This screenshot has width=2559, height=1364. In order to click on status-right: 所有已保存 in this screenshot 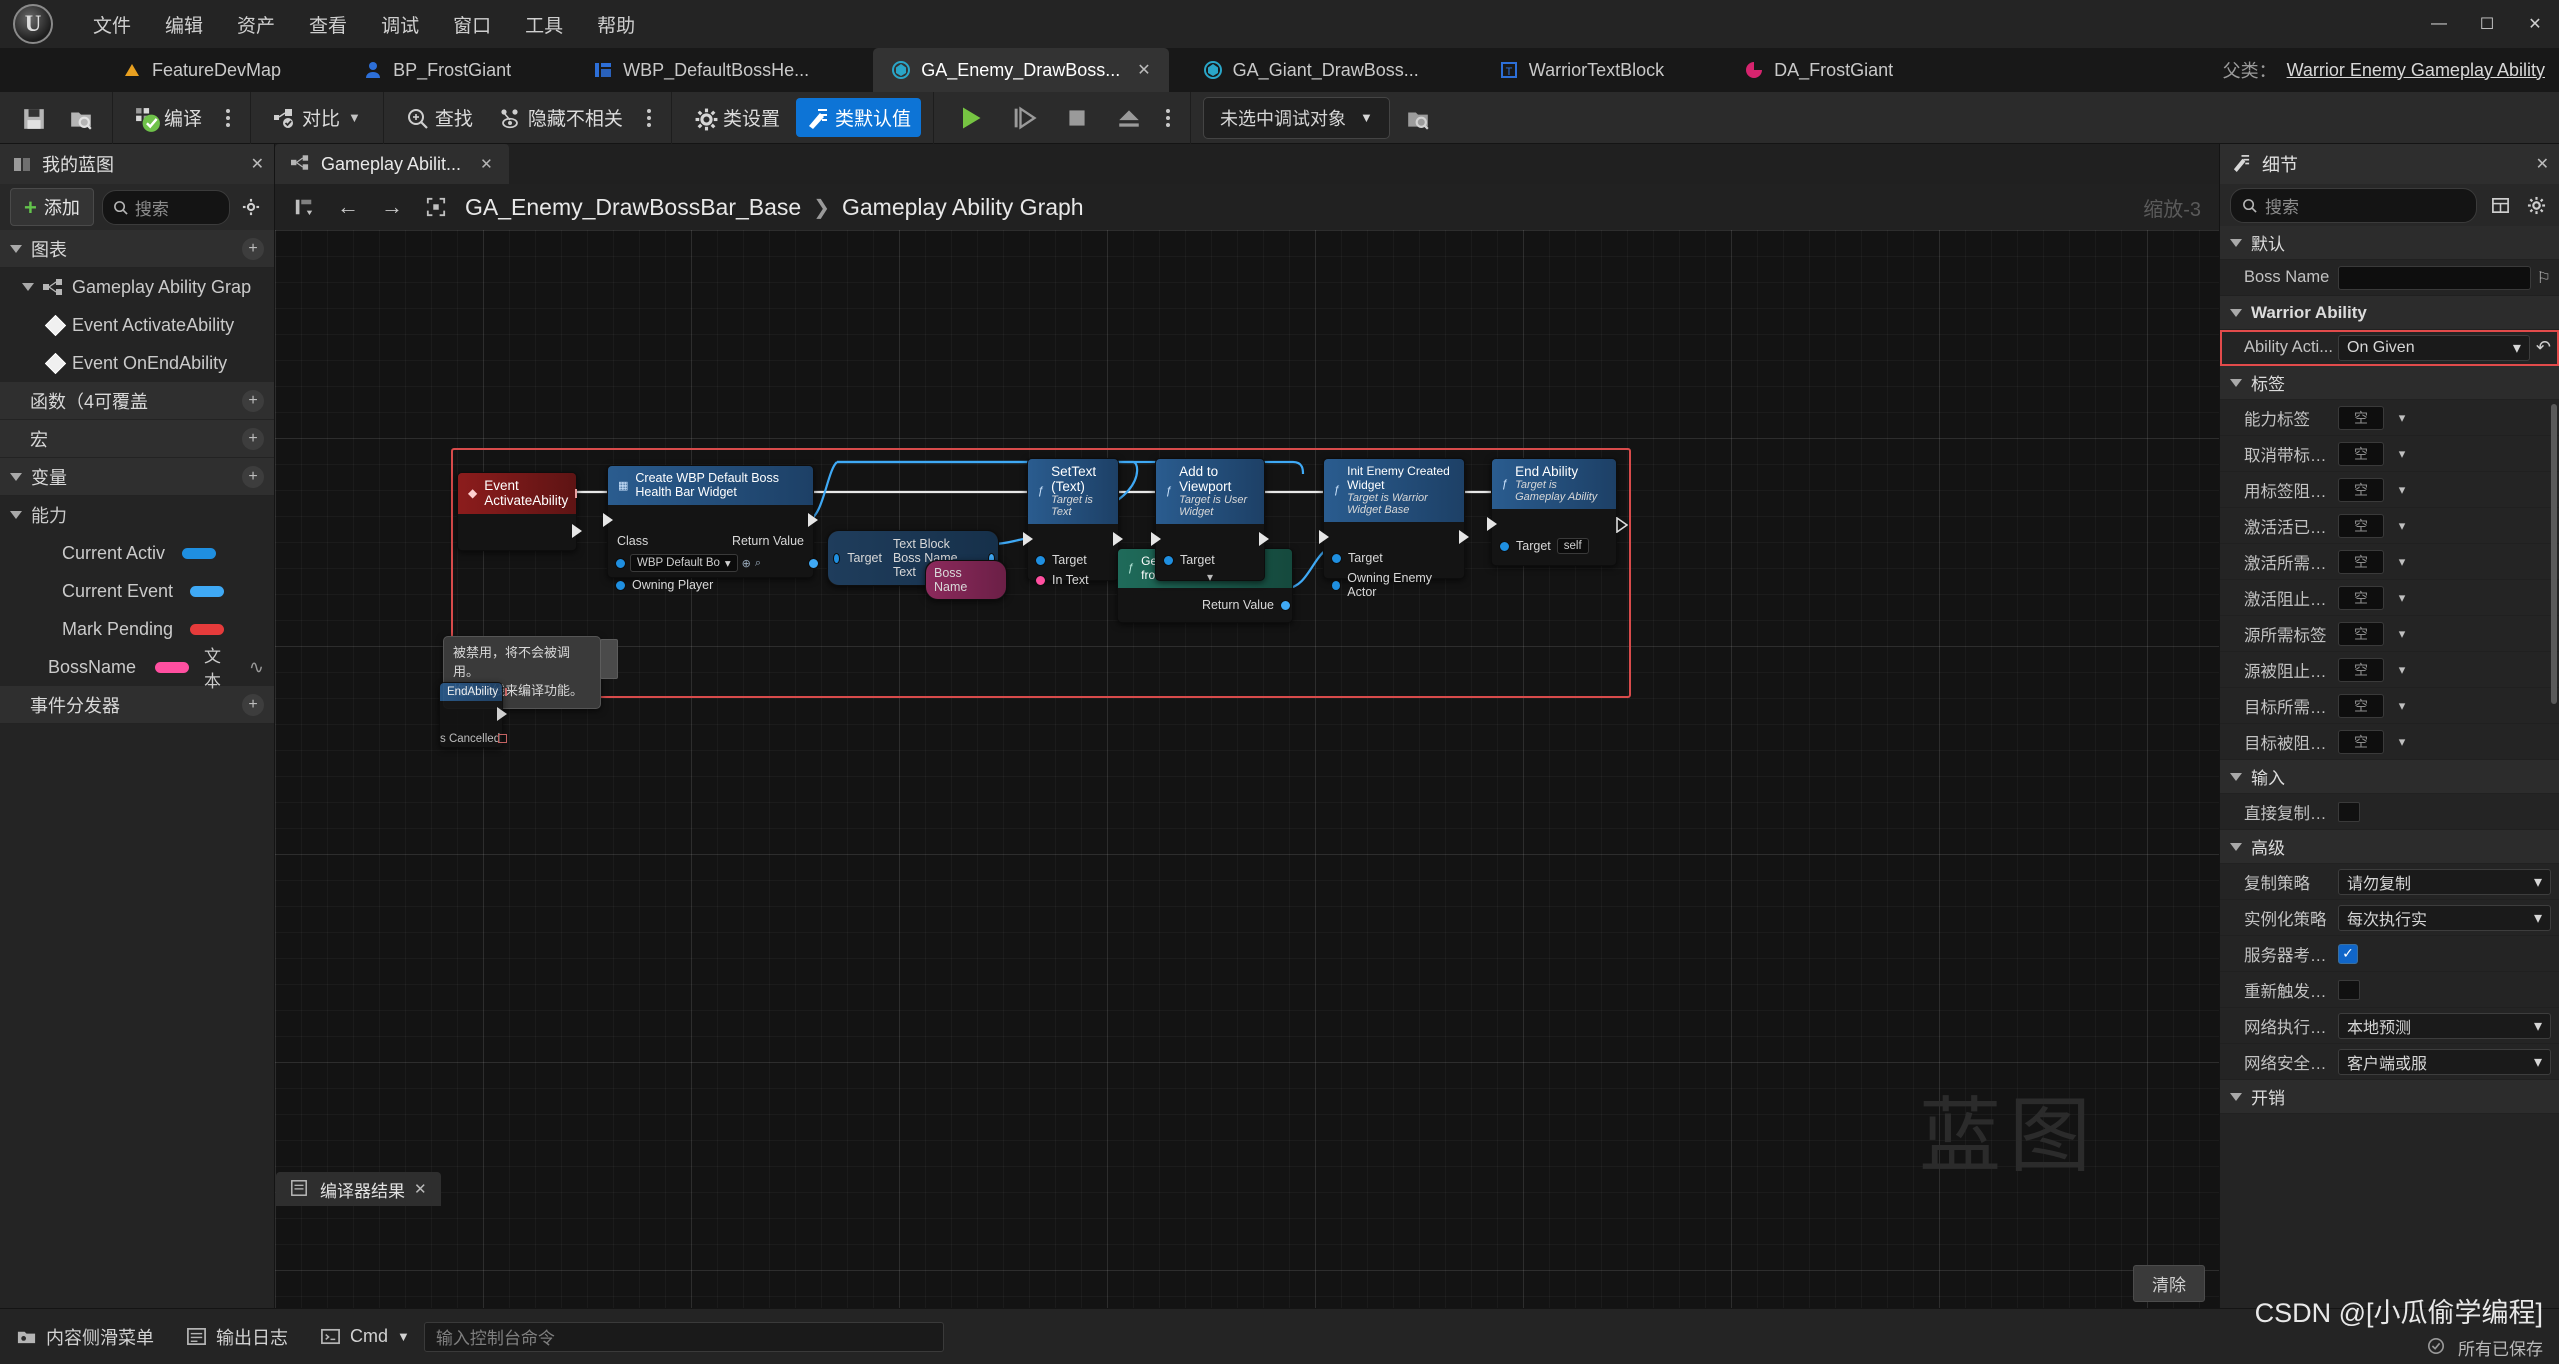, I will do `click(2485, 1347)`.